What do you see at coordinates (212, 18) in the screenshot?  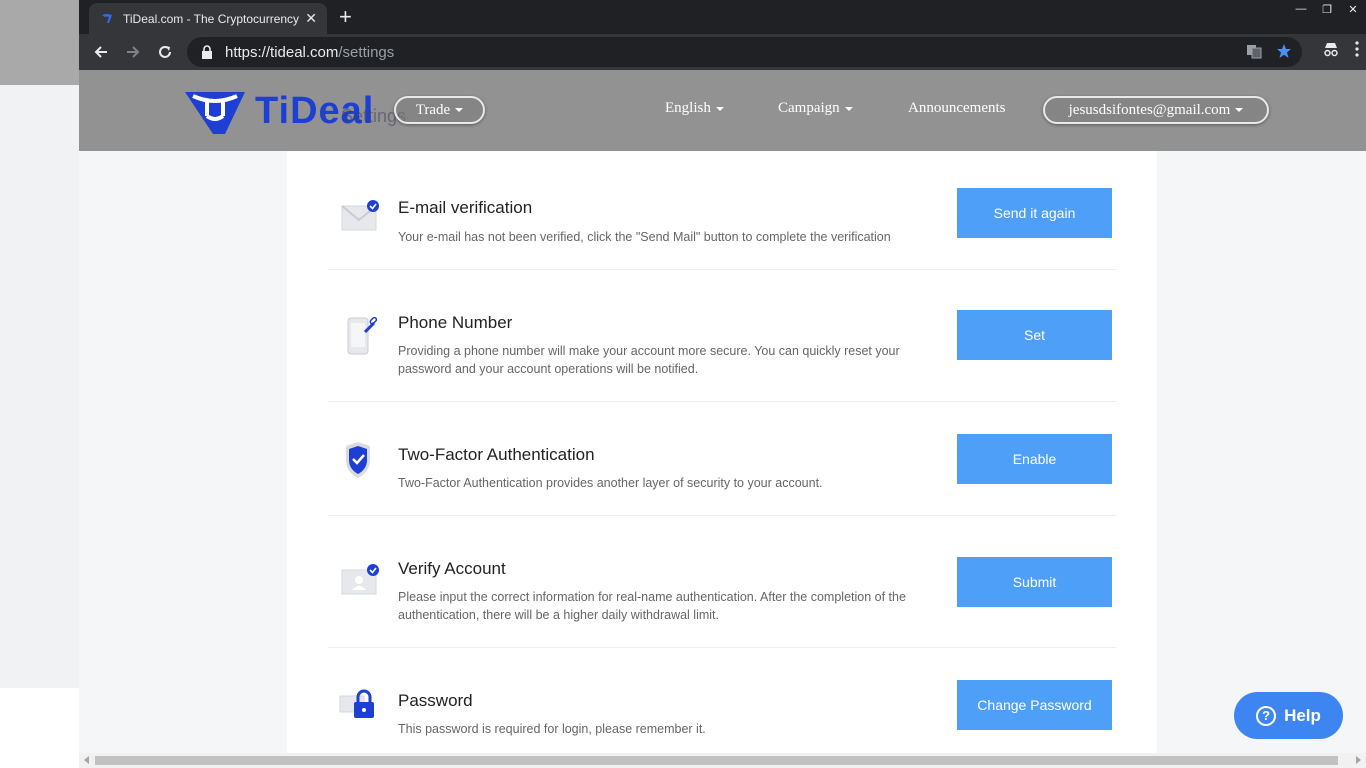 I see `tab-title: TiDeal.com - The Cryptocurrency Ex` at bounding box center [212, 18].